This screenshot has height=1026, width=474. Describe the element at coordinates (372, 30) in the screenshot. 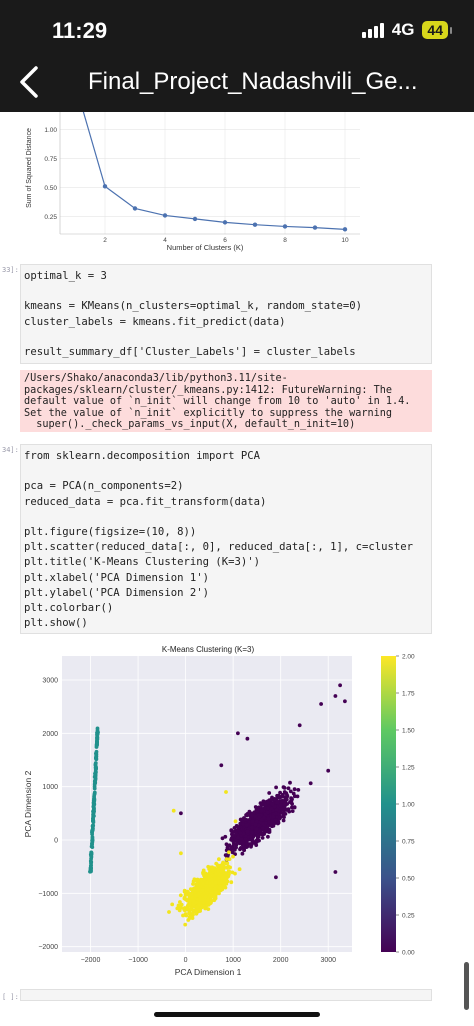

I see `signal-icon` at that location.